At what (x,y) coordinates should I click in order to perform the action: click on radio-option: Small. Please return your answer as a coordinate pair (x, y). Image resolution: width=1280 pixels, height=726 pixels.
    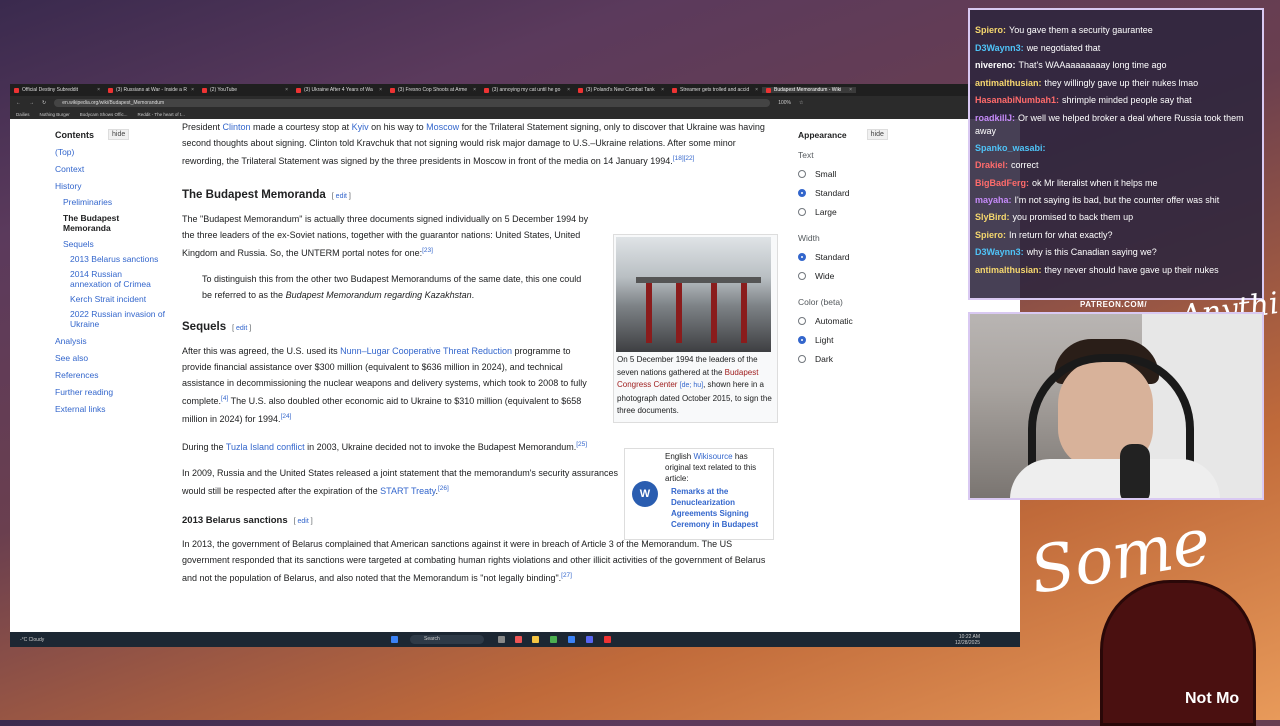
    Looking at the image, I should click on (858, 174).